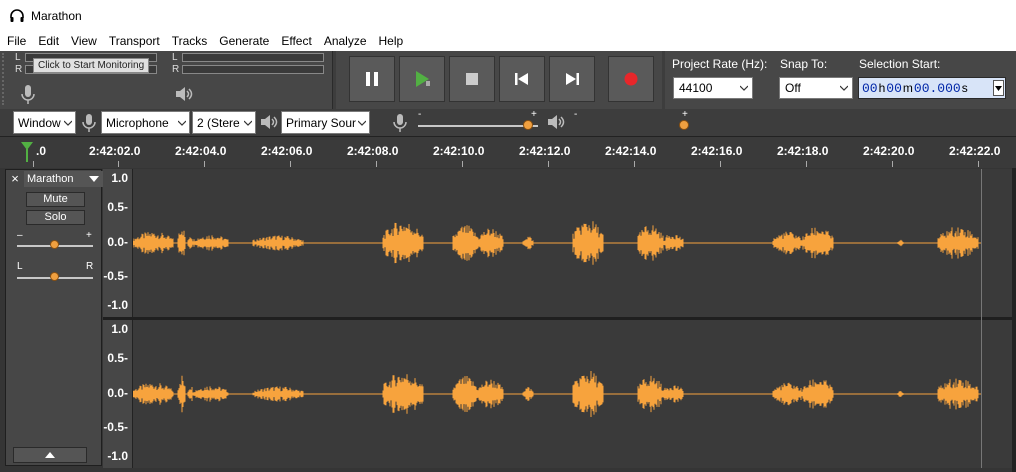  I want to click on menu-view: View, so click(84, 41).